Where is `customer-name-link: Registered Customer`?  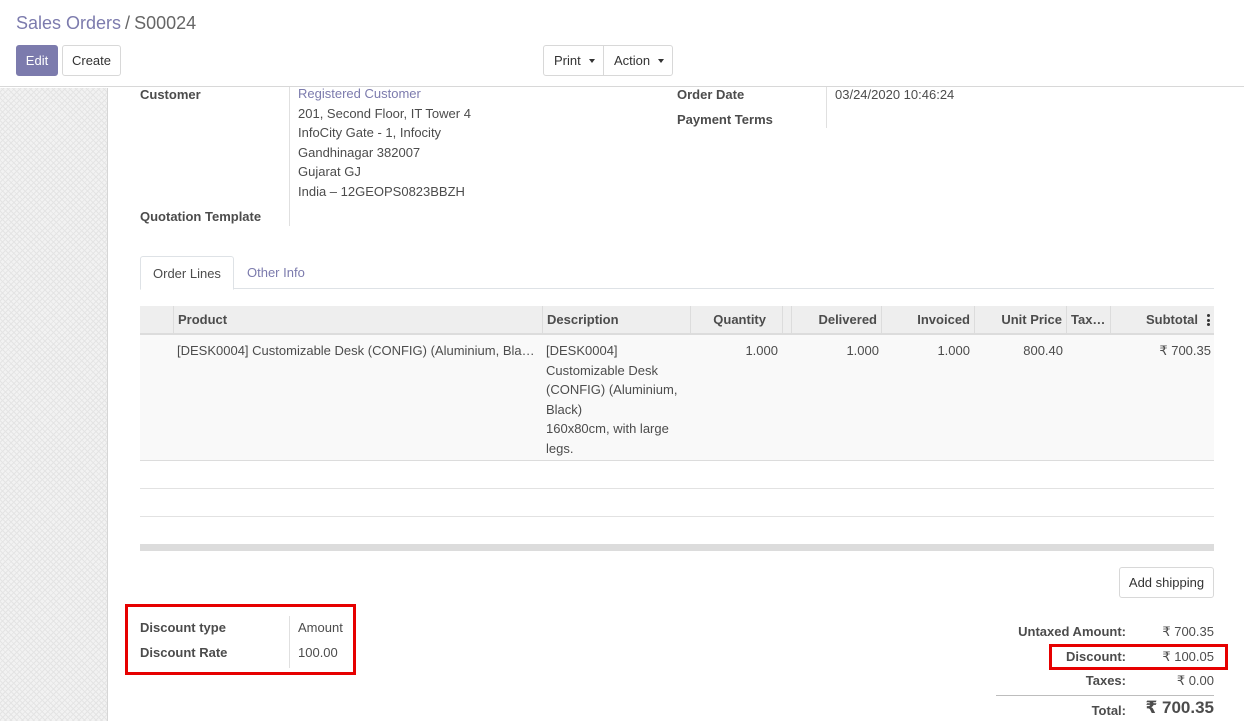
customer-name-link: Registered Customer is located at coordinates (384, 94).